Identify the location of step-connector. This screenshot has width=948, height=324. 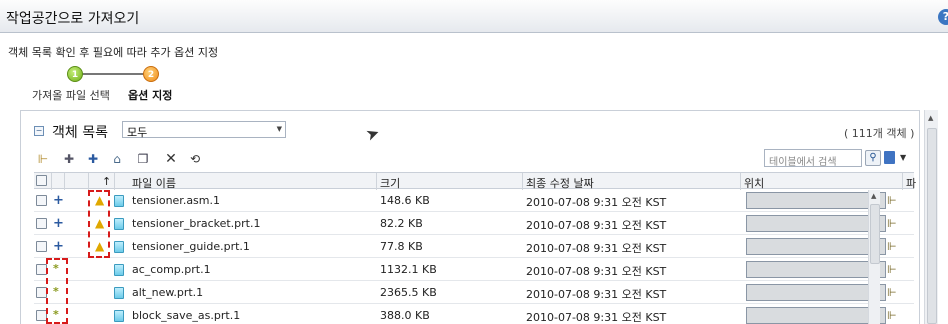
(114, 74).